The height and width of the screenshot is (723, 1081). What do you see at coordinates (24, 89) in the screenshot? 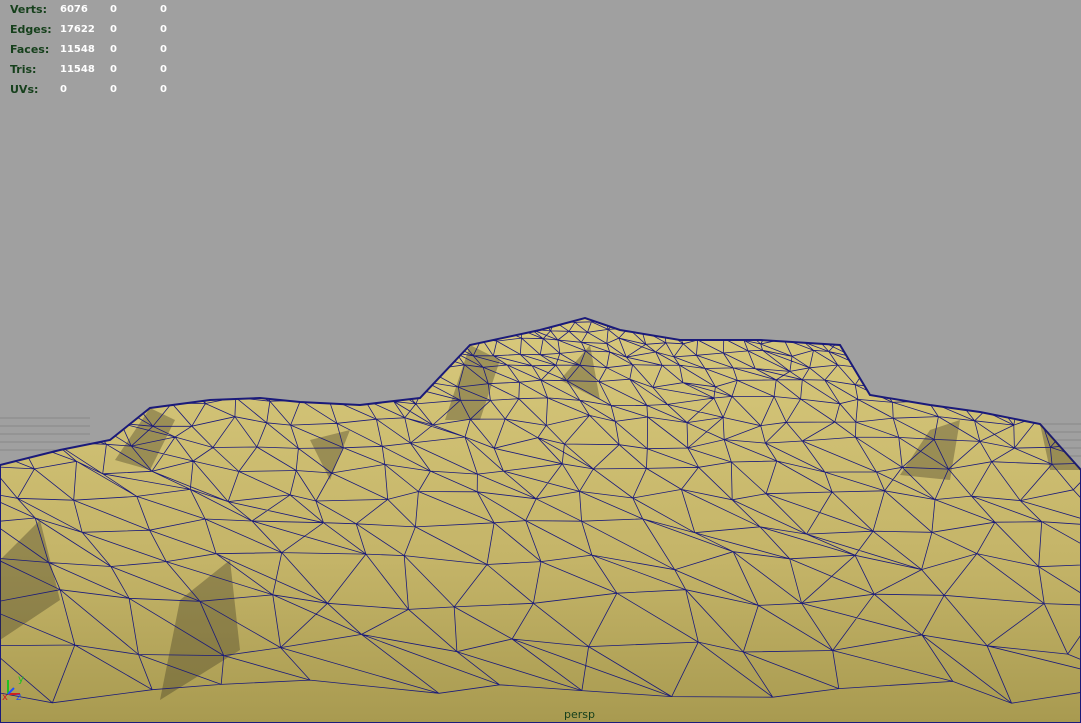
I see `hud-label-uvs: UVs:` at bounding box center [24, 89].